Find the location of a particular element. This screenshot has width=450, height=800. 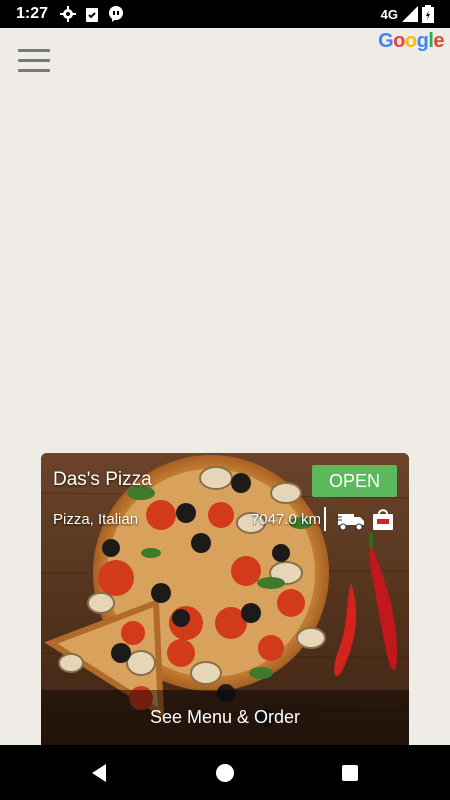

network-label: 4G is located at coordinates (389, 14).